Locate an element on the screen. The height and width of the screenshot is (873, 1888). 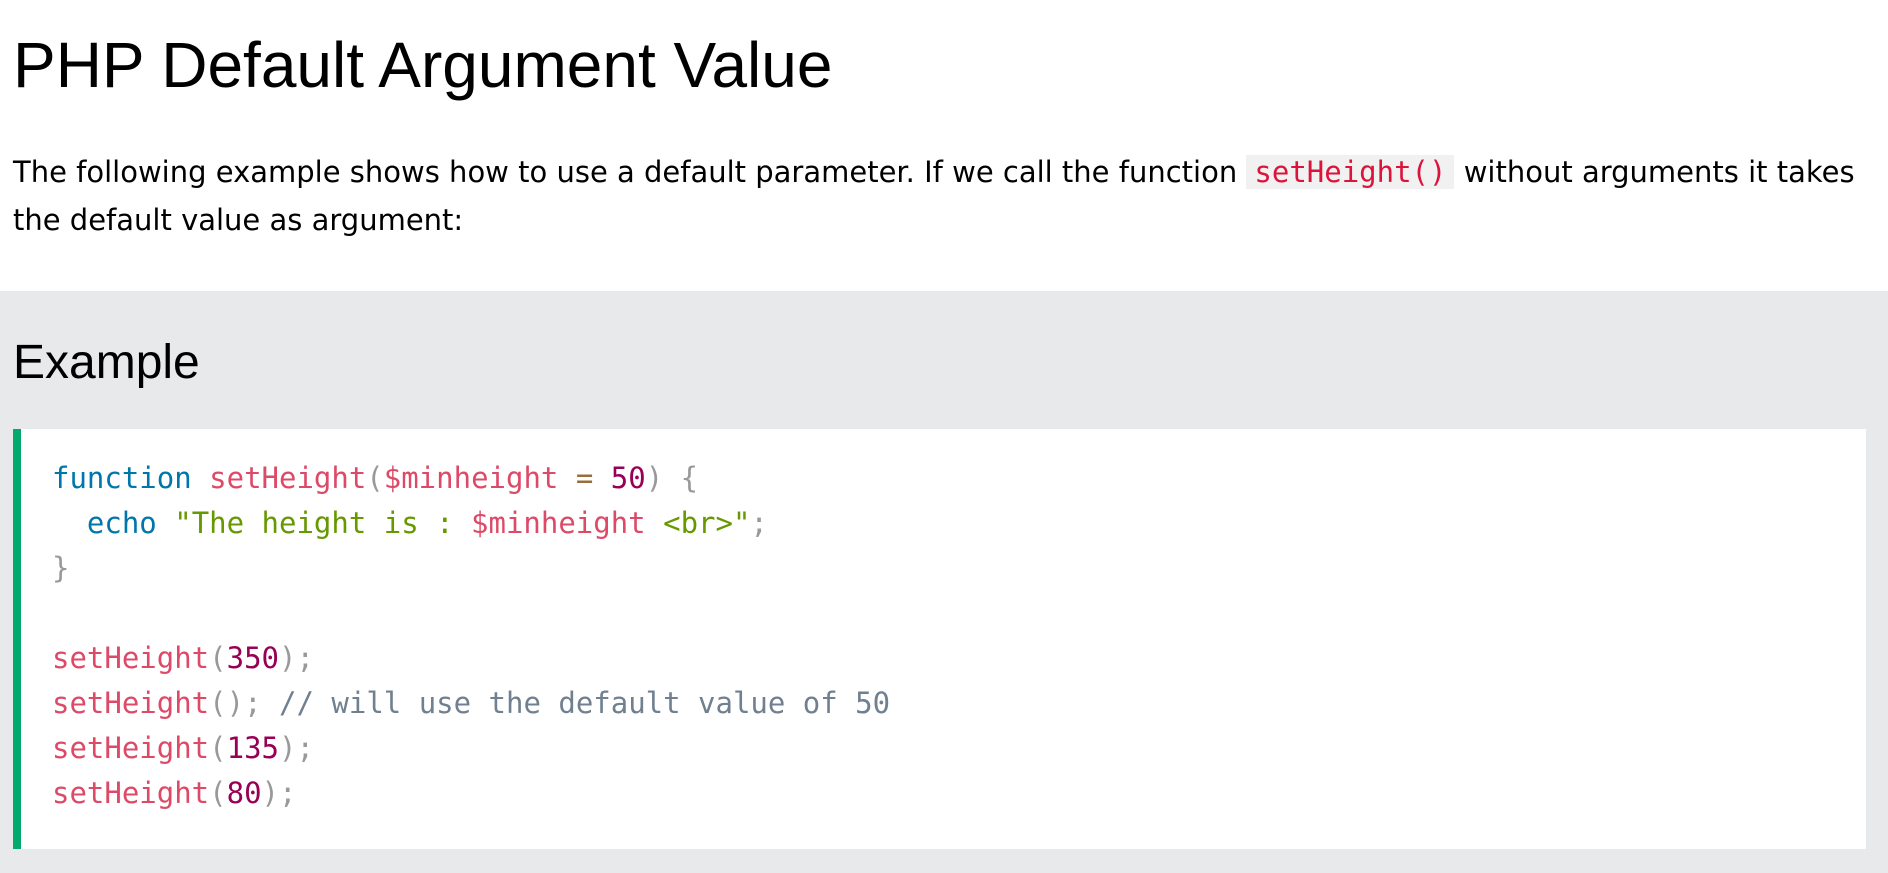
code-token: } is located at coordinates (61, 568).